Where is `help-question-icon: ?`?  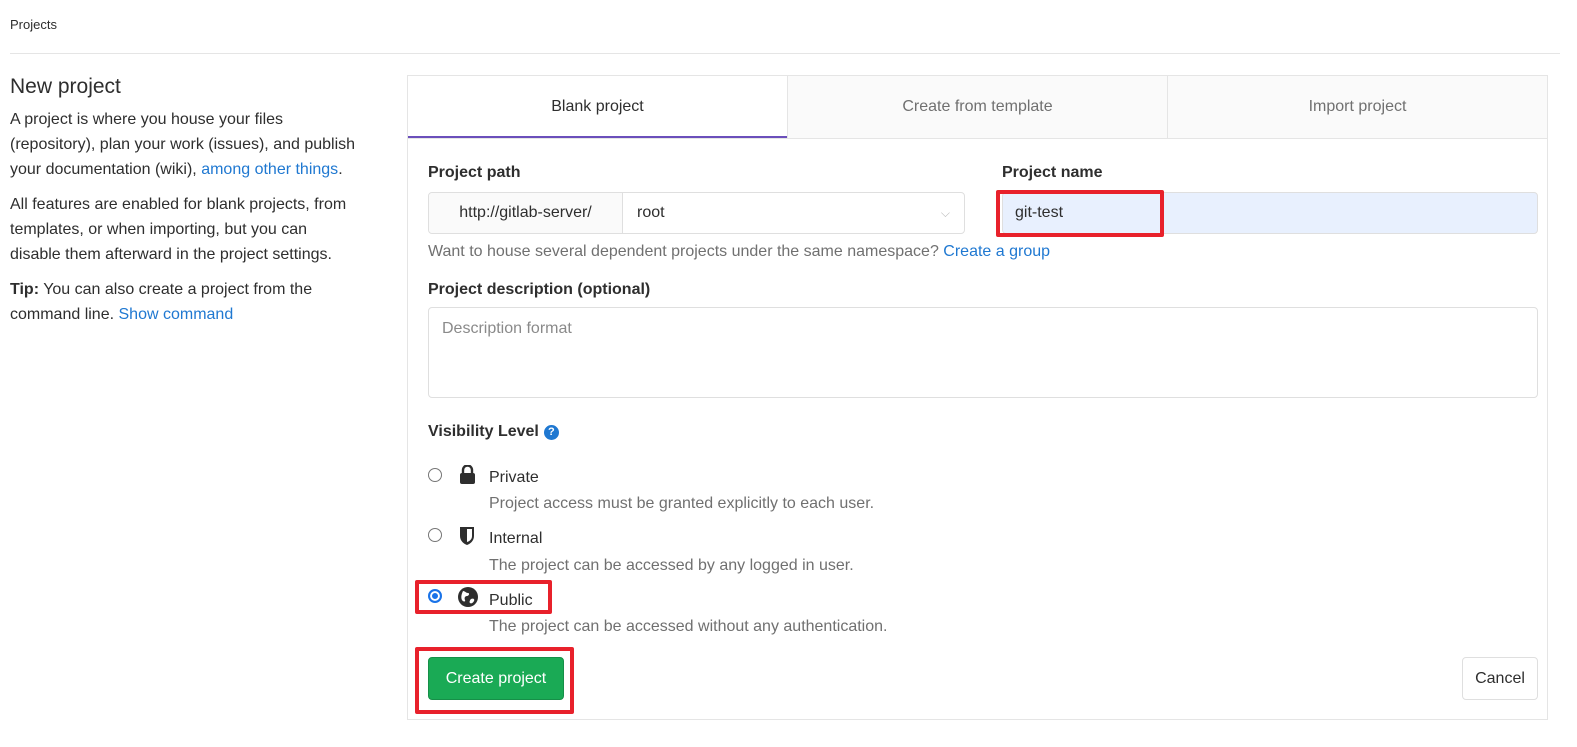
help-question-icon: ? is located at coordinates (551, 432).